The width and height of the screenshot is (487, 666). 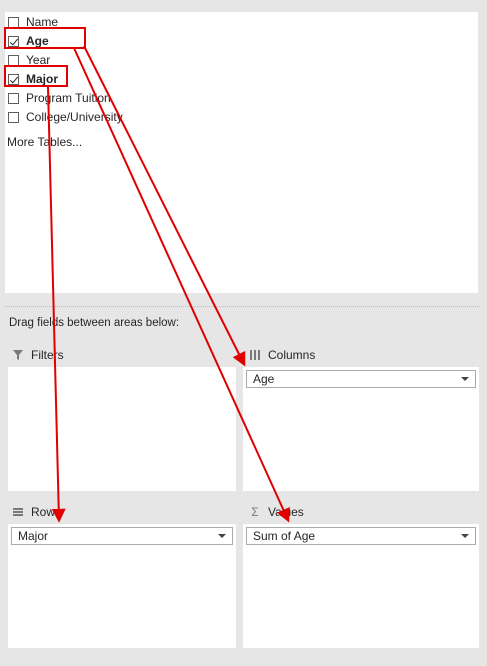 I want to click on rows-area-label: Rows, so click(x=36, y=512).